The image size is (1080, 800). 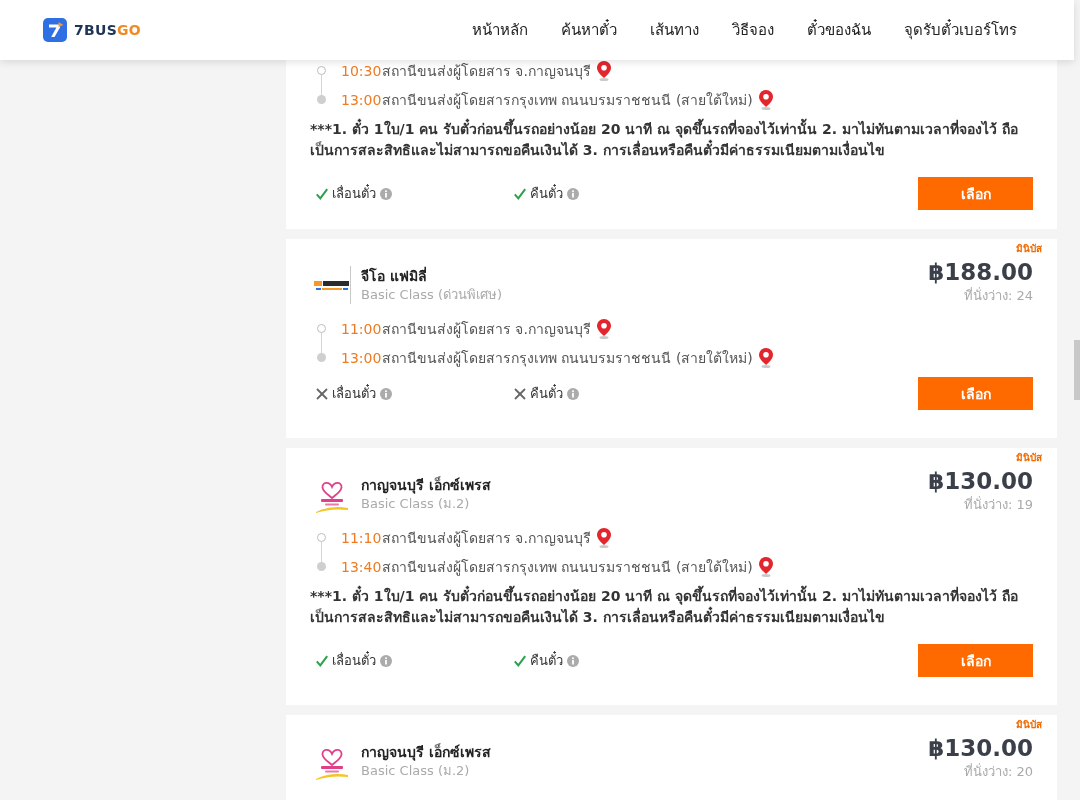 What do you see at coordinates (589, 30) in the screenshot?
I see `nav-link: ค้นหาตั๋ว` at bounding box center [589, 30].